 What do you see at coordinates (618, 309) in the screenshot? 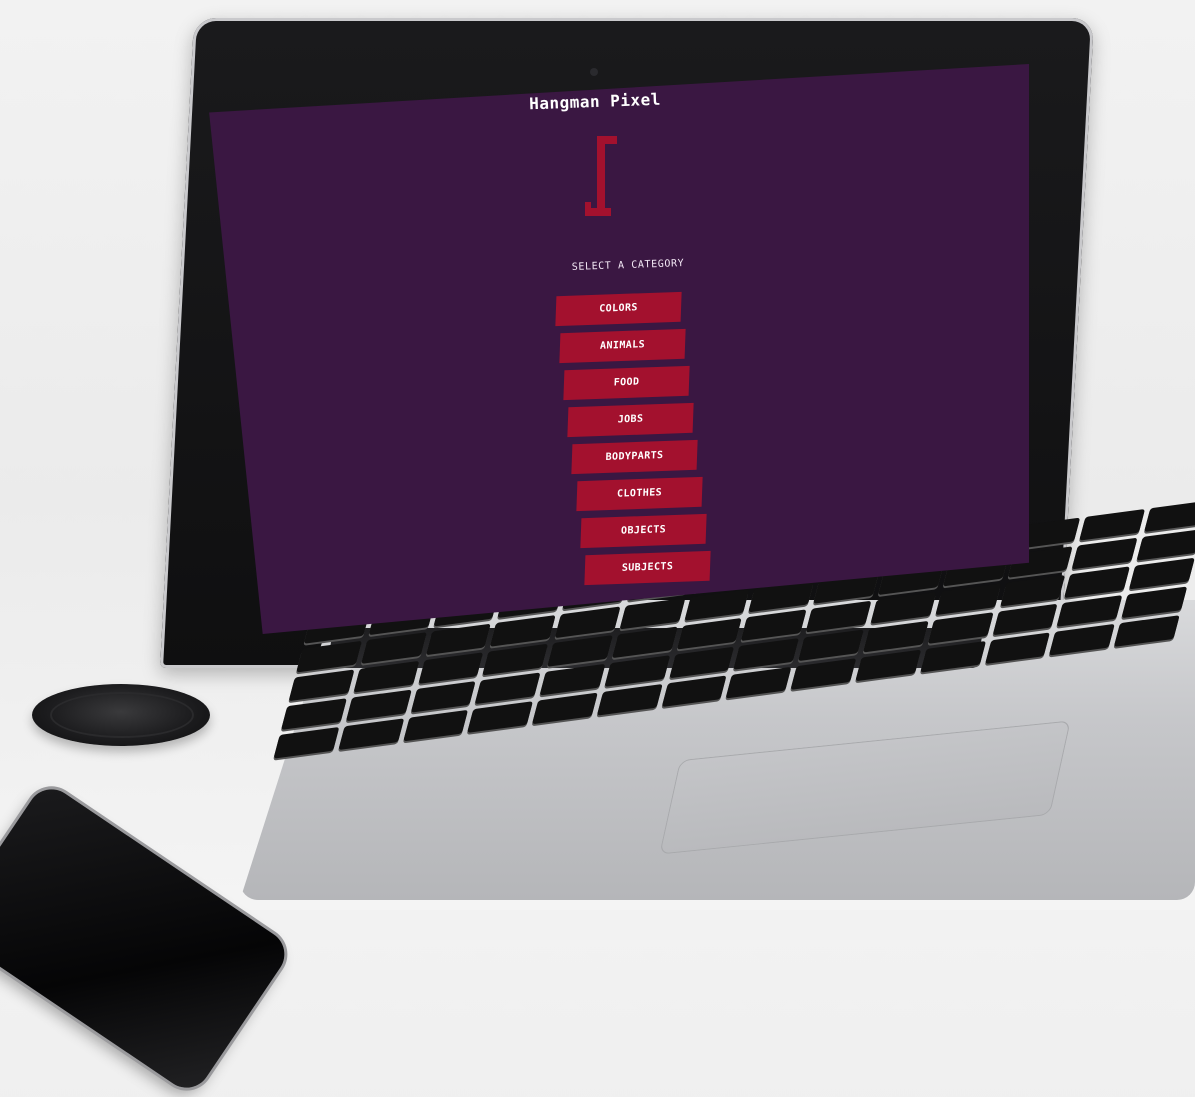
I see `category-button-colors: COLORS` at bounding box center [618, 309].